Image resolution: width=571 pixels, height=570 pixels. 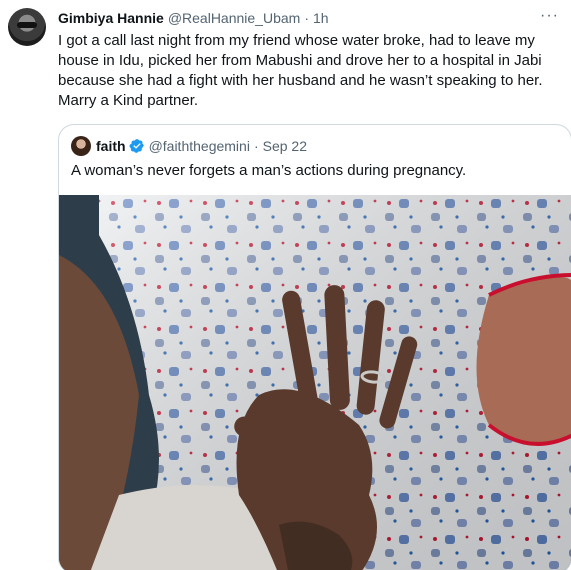 What do you see at coordinates (136, 146) in the screenshot?
I see `verified-badge-icon` at bounding box center [136, 146].